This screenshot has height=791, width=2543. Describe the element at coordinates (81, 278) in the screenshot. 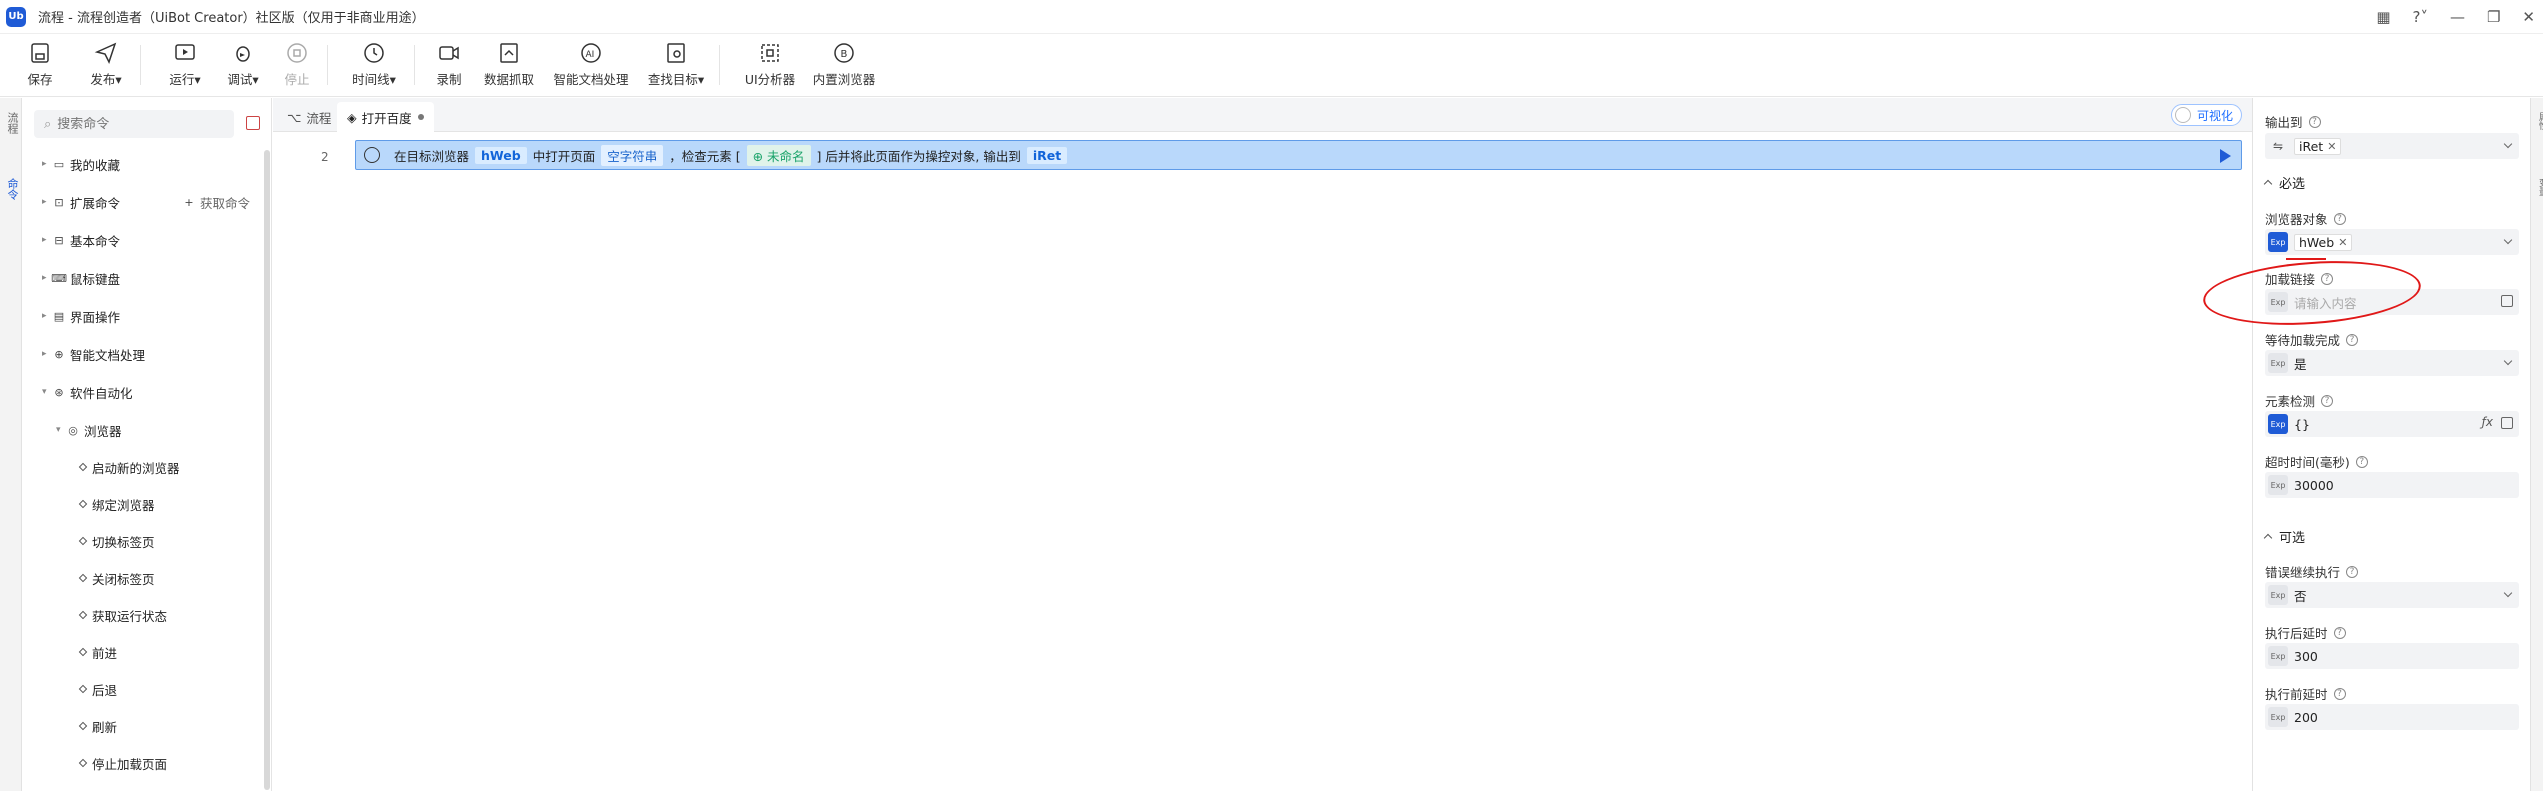

I see `tree-item-mouse-keyboard: ▸ ⌨ 鼠标键盘` at that location.